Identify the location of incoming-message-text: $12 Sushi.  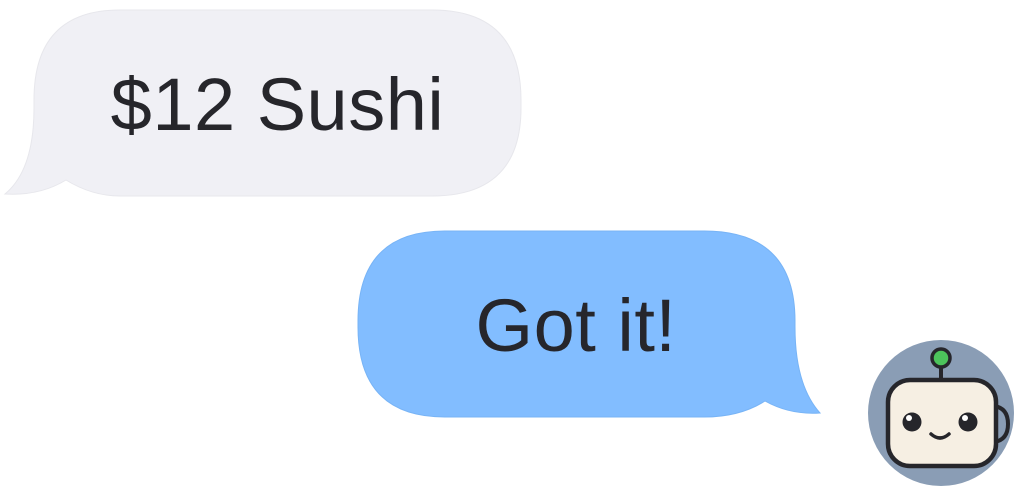
(277, 104).